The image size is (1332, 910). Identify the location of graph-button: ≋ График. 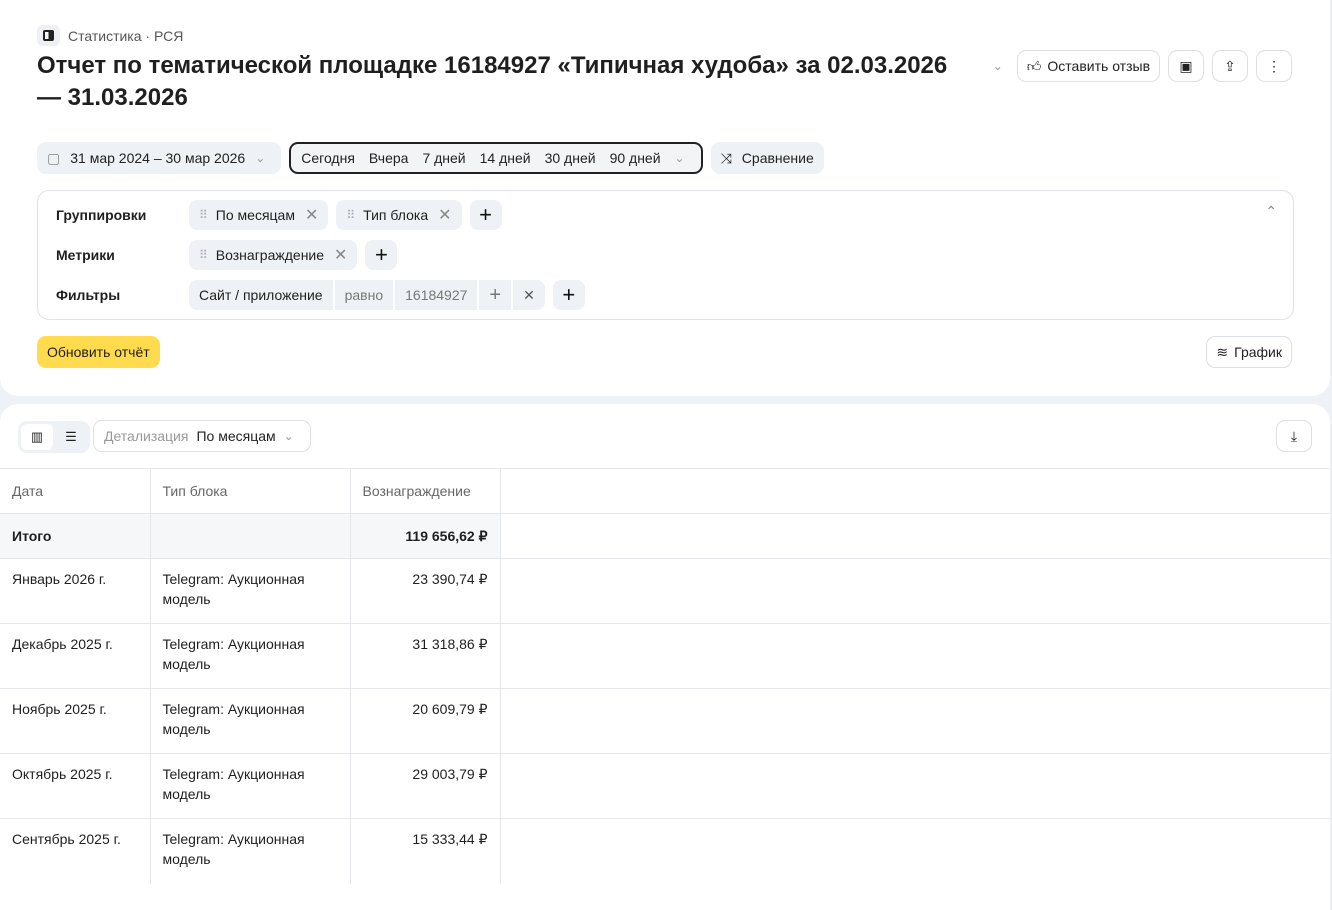
(1249, 352).